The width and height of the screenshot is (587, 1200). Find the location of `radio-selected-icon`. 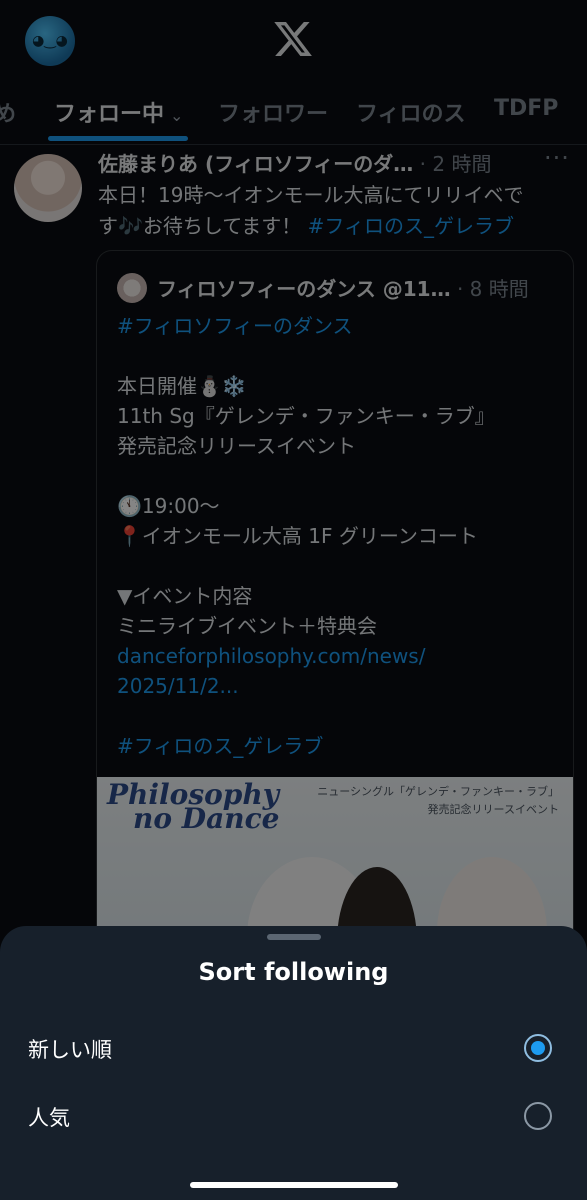

radio-selected-icon is located at coordinates (538, 1048).